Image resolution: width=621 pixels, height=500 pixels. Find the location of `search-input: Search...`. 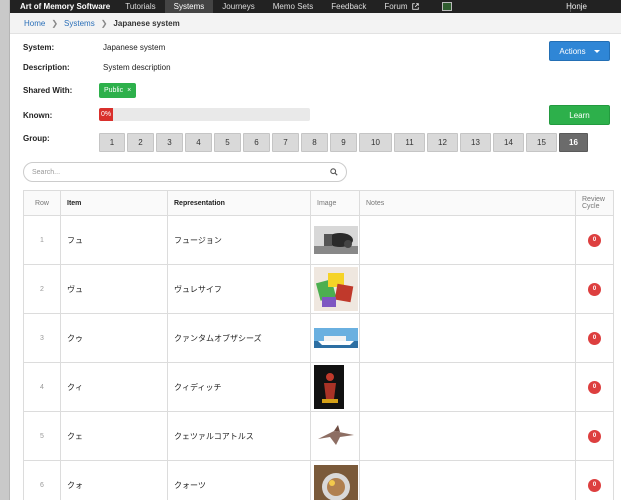

search-input: Search... is located at coordinates (181, 172).